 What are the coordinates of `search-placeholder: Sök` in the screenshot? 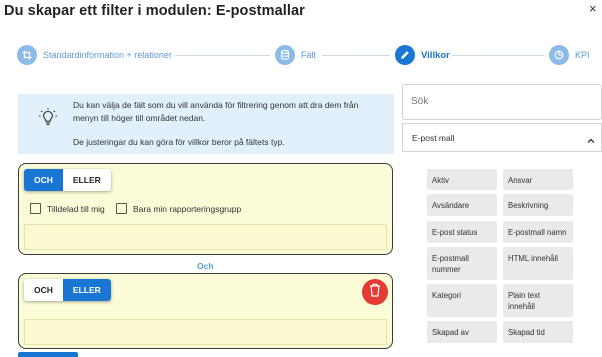 It's located at (420, 101).